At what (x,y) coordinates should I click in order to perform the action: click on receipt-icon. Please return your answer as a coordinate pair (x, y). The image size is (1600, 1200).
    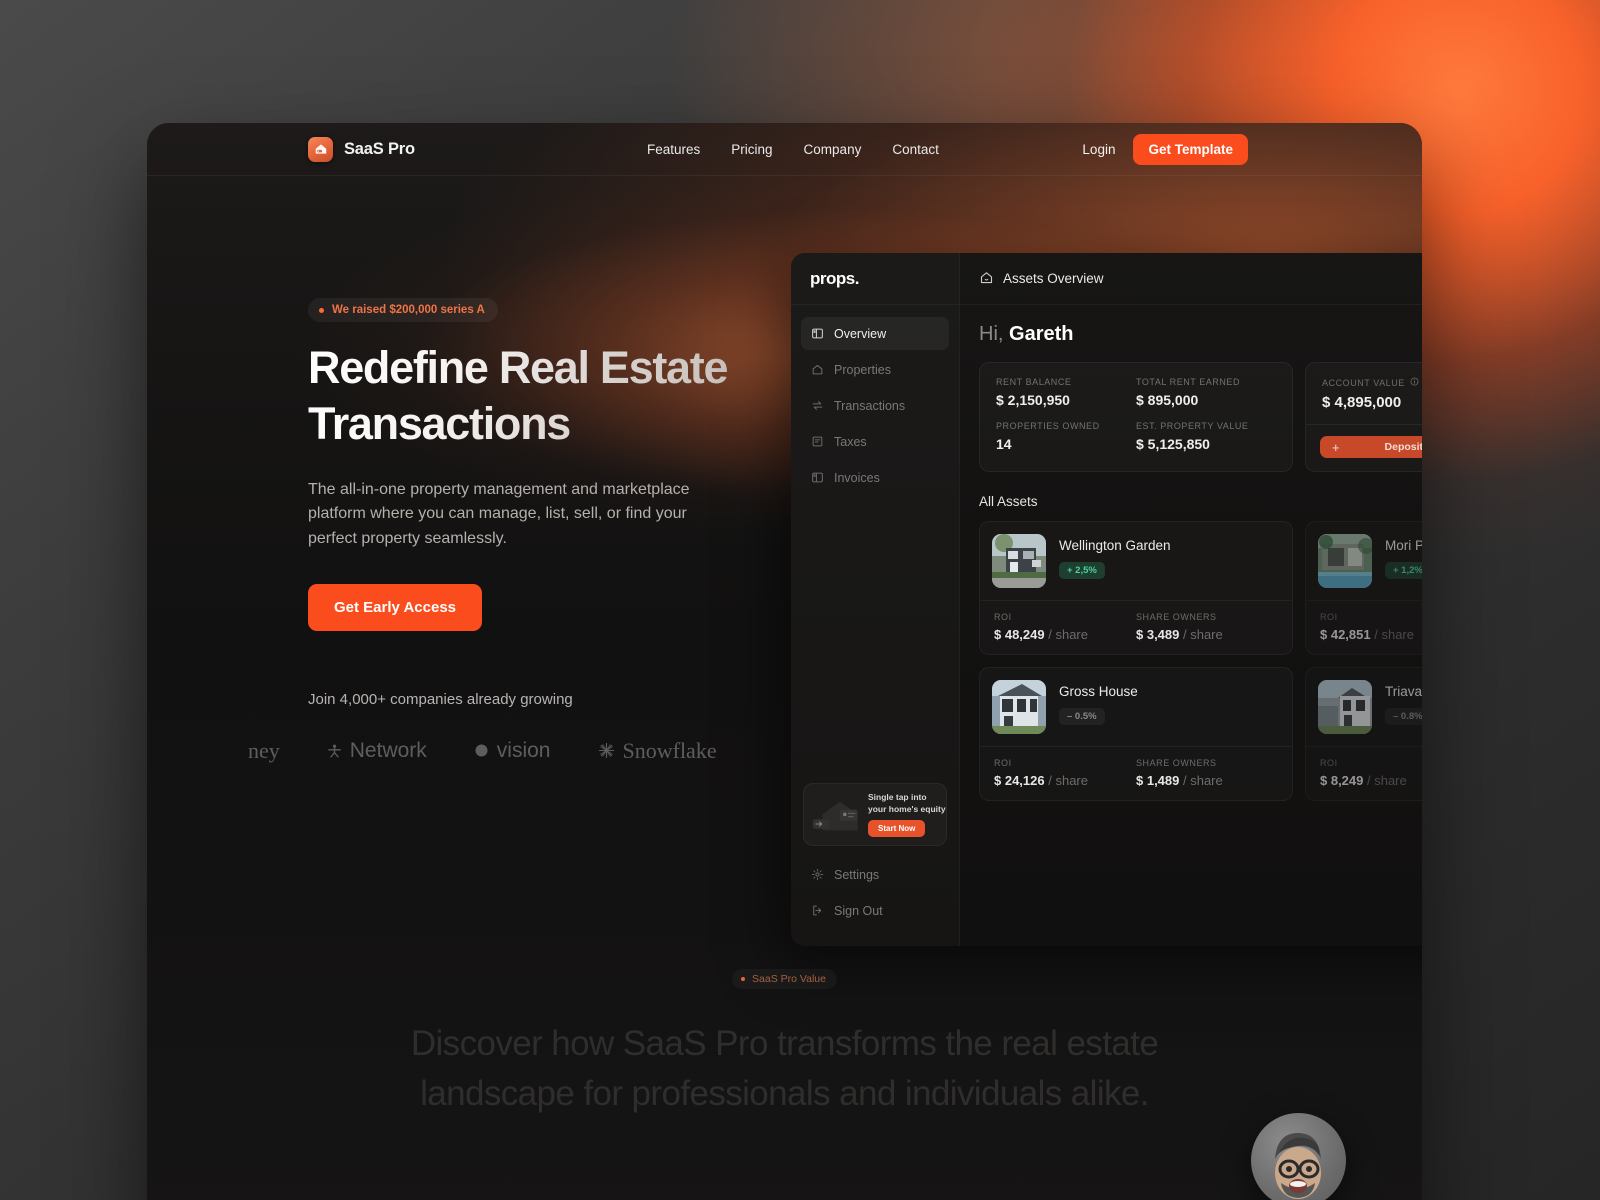
    Looking at the image, I should click on (817, 441).